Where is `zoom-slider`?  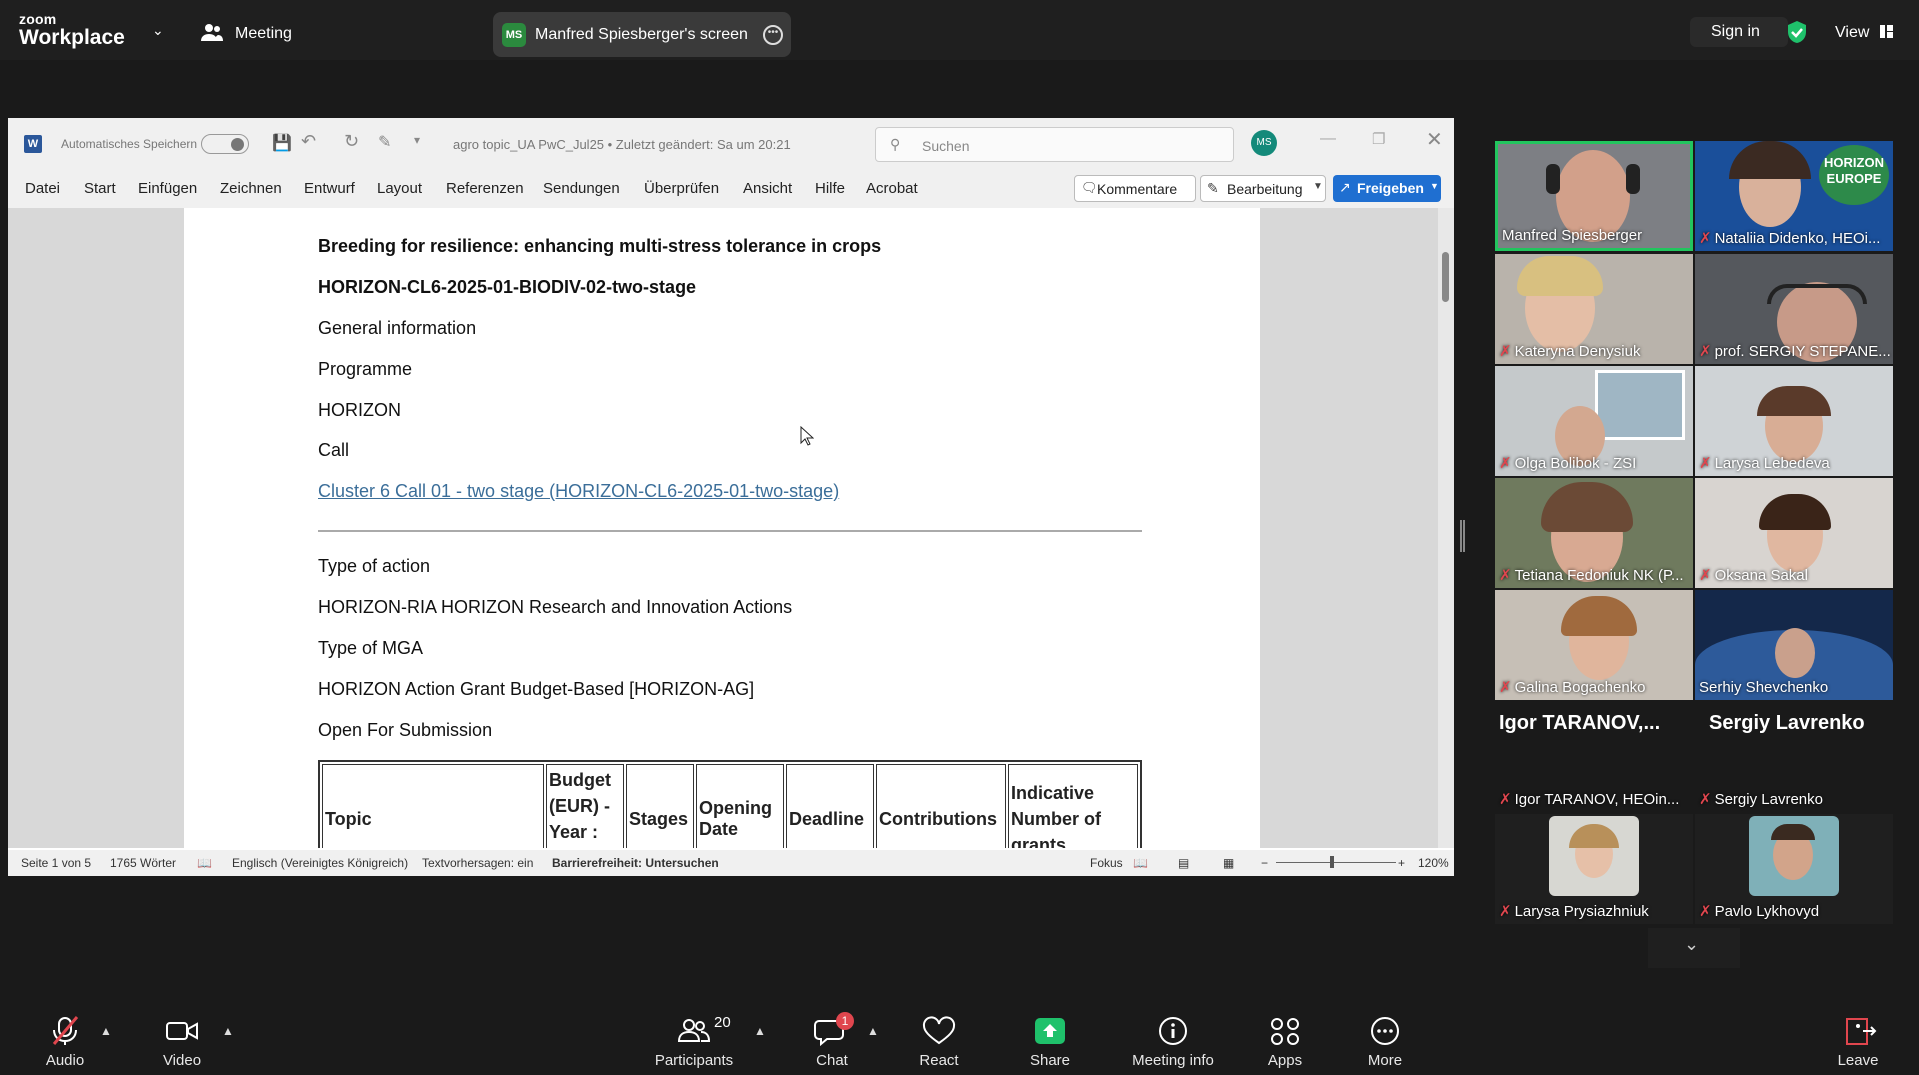
zoom-slider is located at coordinates (1336, 862).